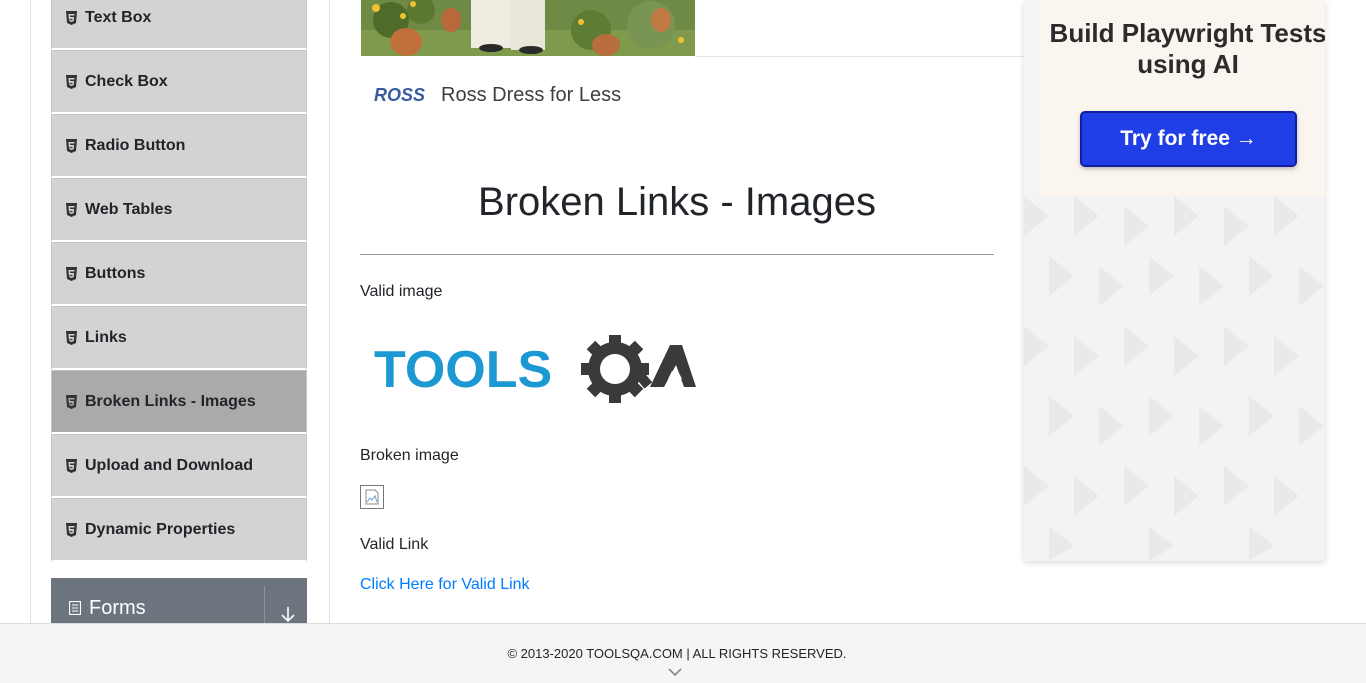 Image resolution: width=1366 pixels, height=683 pixels. What do you see at coordinates (409, 455) in the screenshot?
I see `broken-image-label: Broken image` at bounding box center [409, 455].